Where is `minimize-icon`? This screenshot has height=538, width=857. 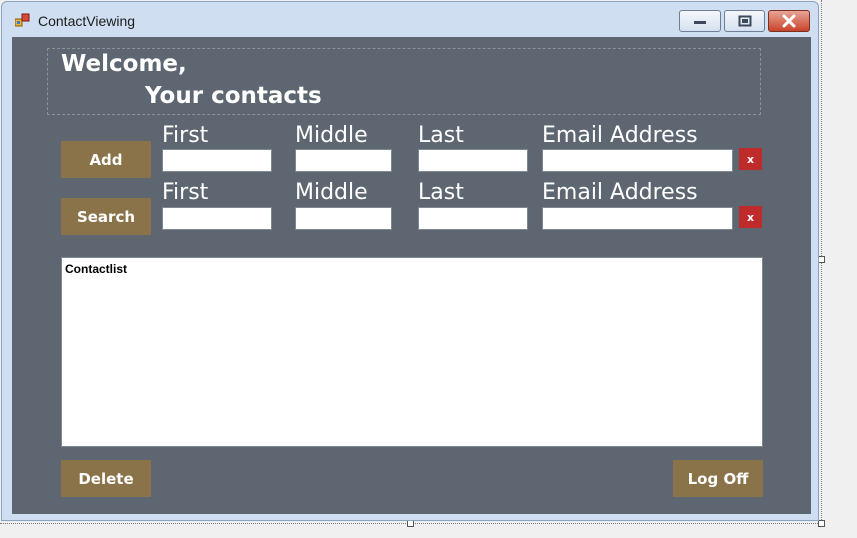 minimize-icon is located at coordinates (700, 22).